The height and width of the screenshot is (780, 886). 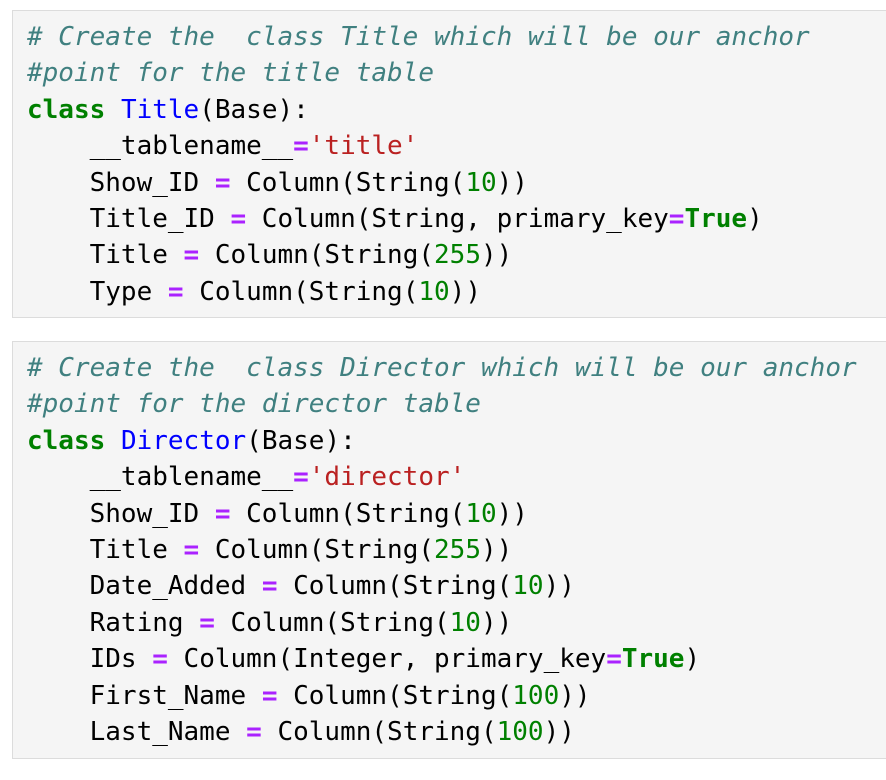 I want to click on code-token: Date_Added, so click(x=144, y=586).